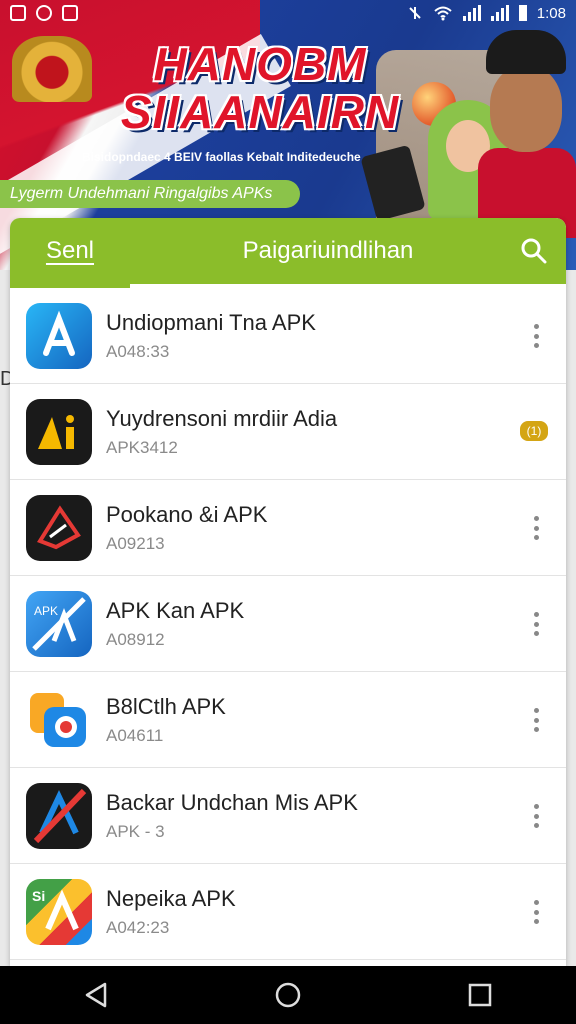  I want to click on signal-icon, so click(471, 13).